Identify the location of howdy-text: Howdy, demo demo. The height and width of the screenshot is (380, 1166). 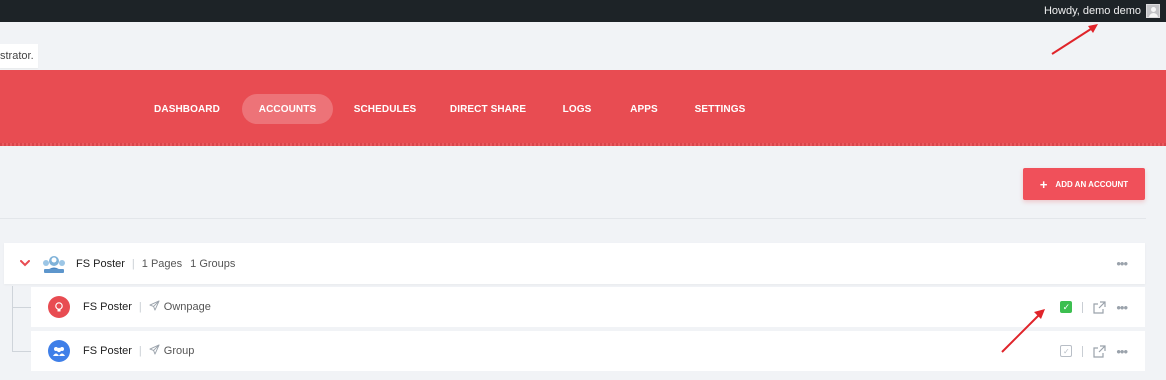
(1092, 11).